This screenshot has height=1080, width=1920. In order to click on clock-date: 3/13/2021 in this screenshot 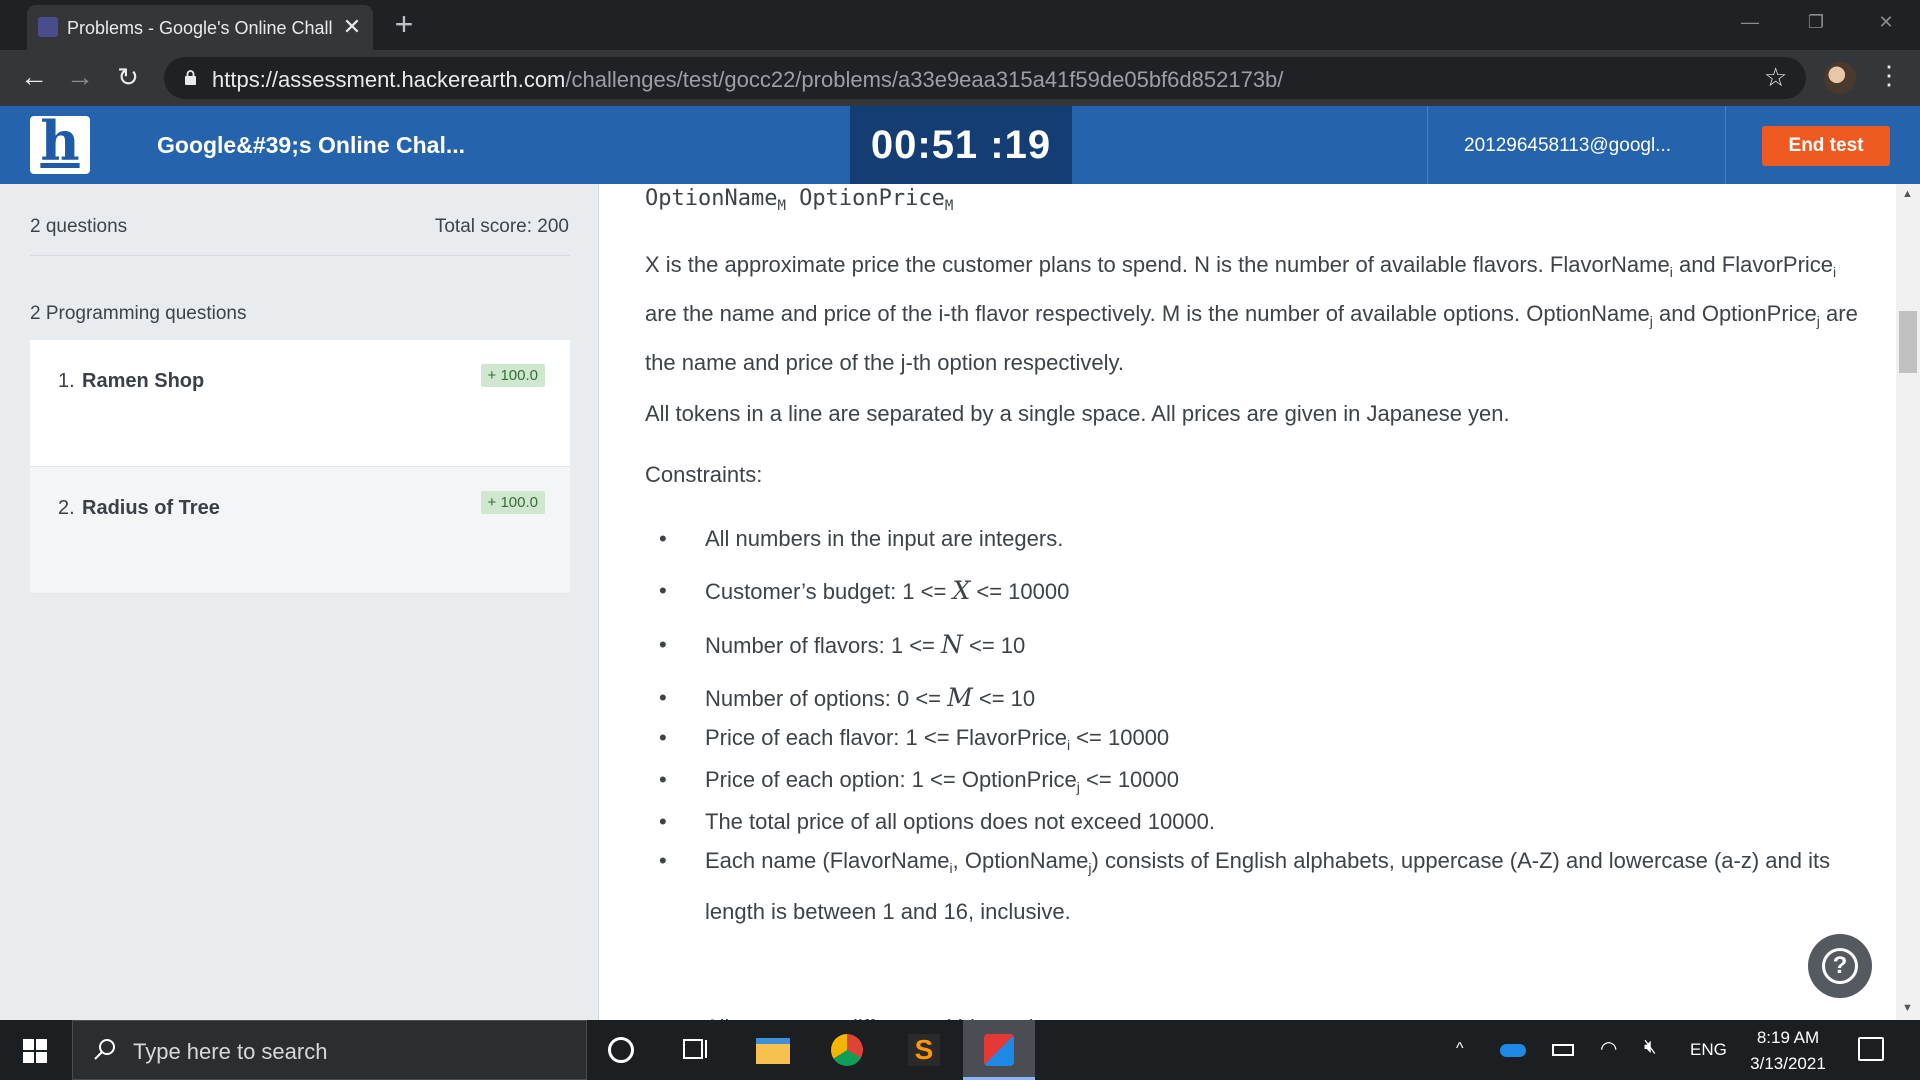, I will do `click(1788, 1064)`.